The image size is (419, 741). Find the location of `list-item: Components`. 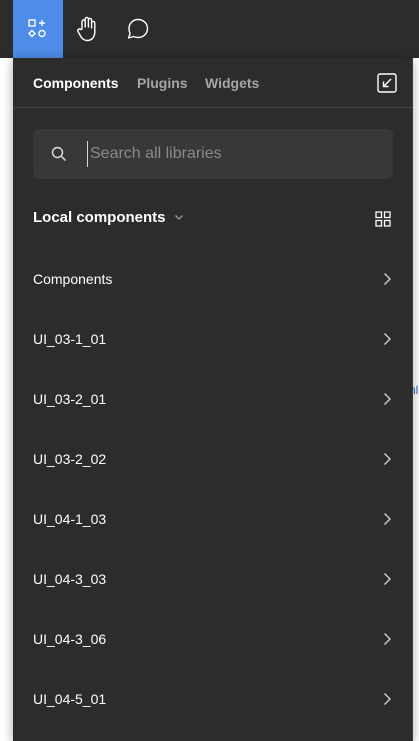

list-item: Components is located at coordinates (213, 279).